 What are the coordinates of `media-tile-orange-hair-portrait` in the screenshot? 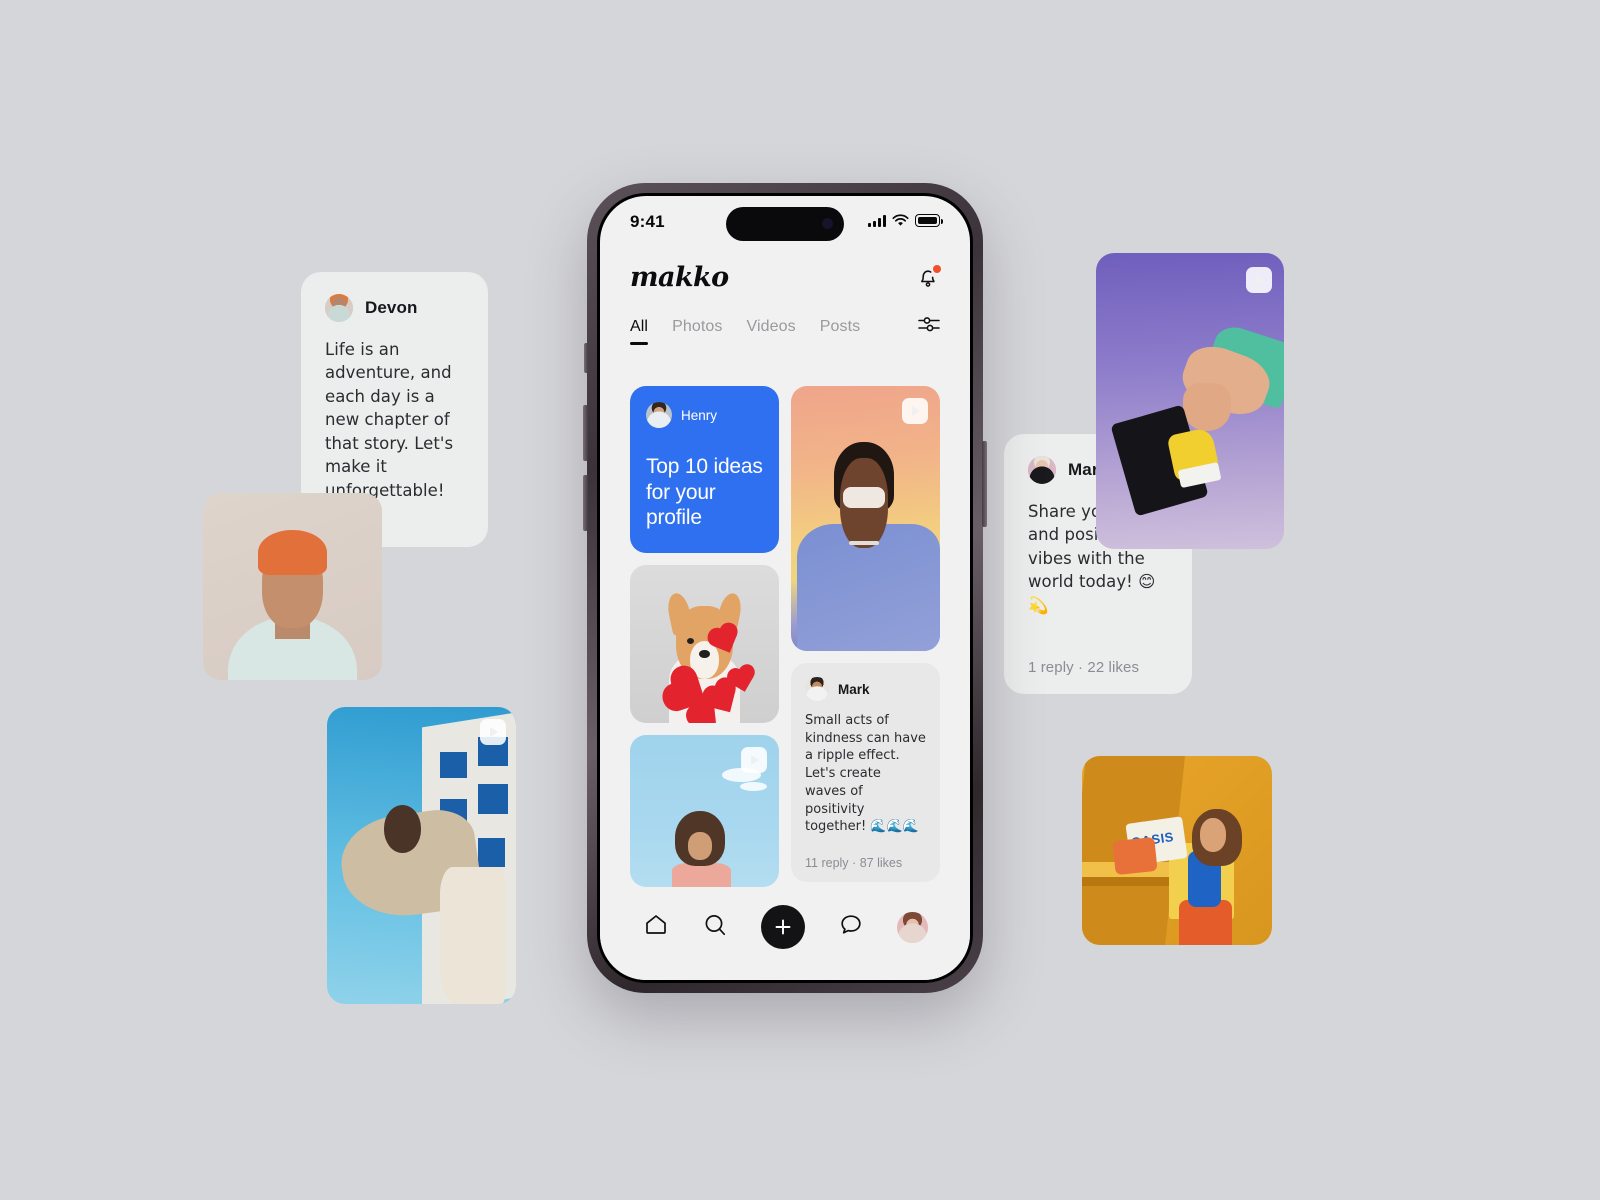 It's located at (292, 586).